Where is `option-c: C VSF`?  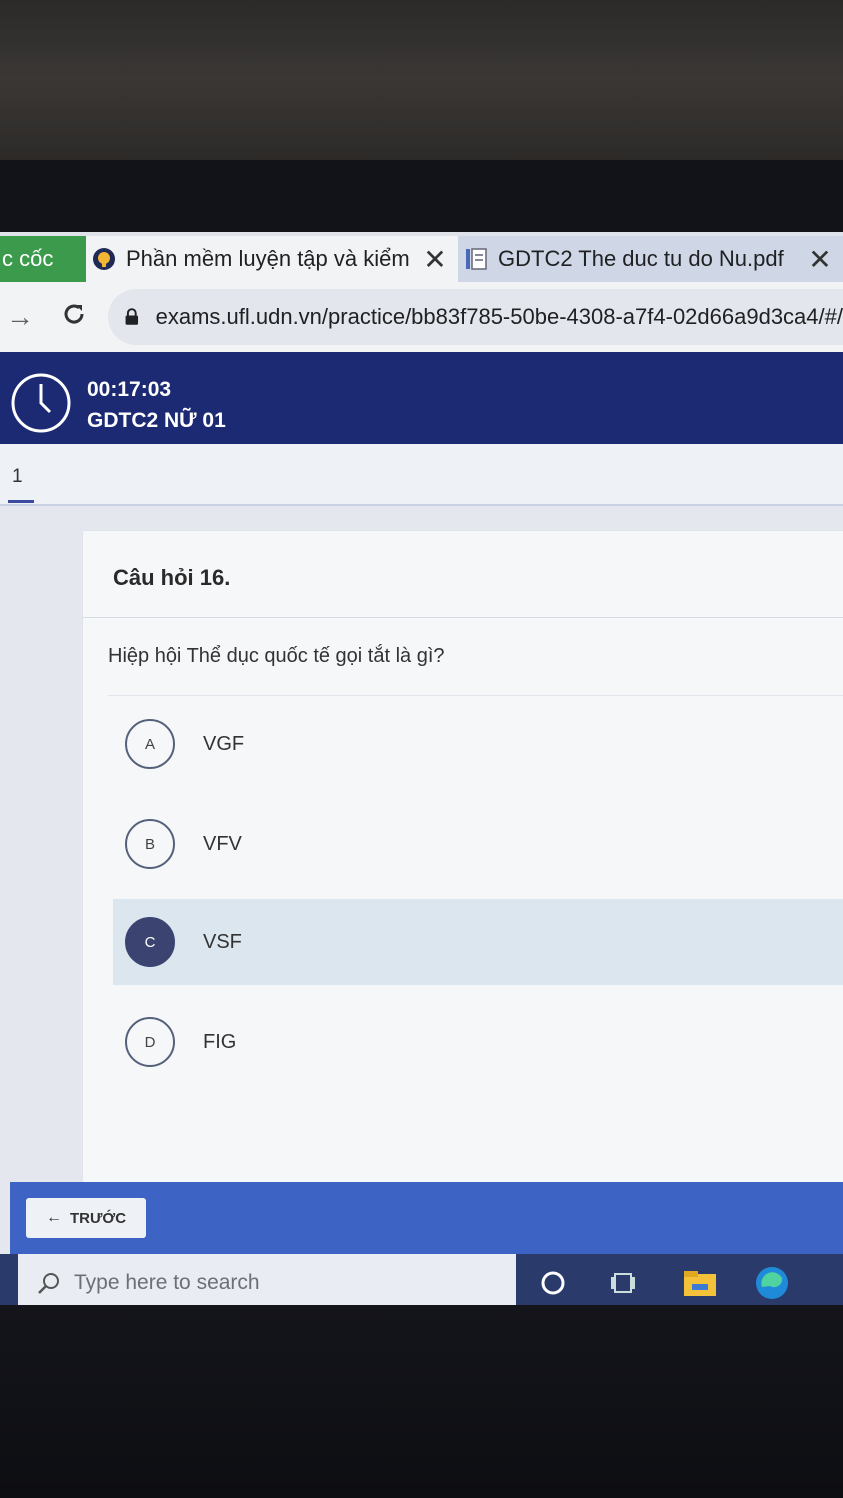
option-c: C VSF is located at coordinates (478, 942).